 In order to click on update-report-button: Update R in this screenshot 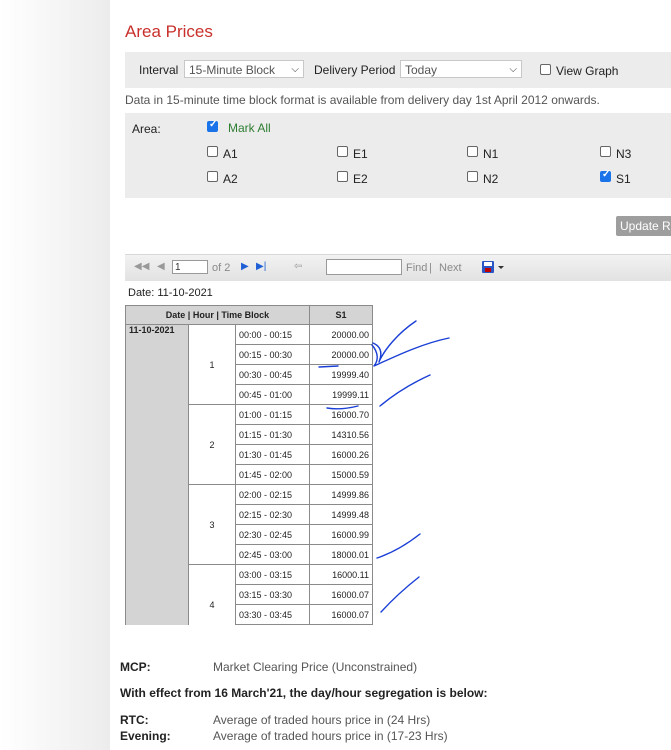, I will do `click(643, 226)`.